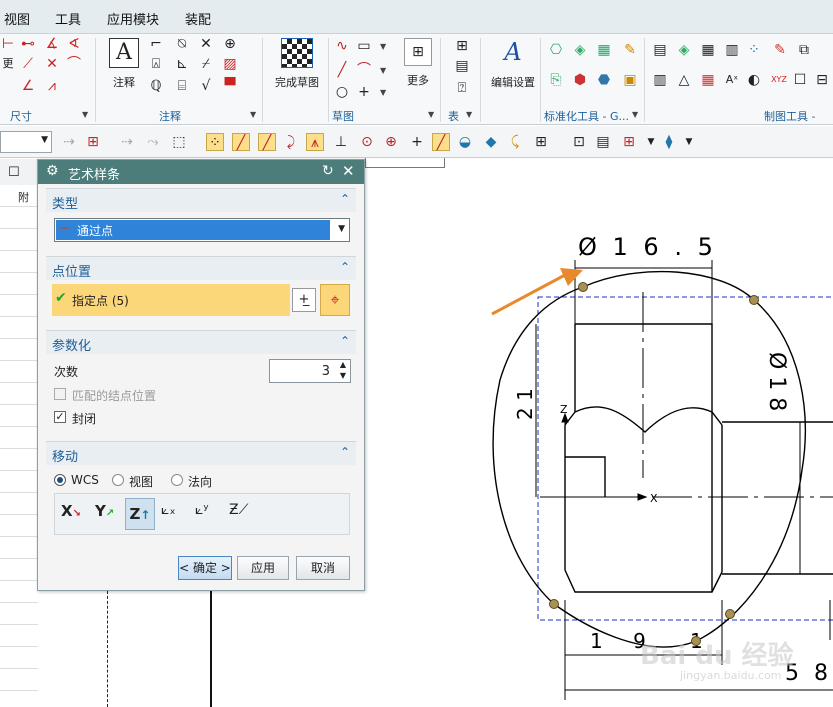  What do you see at coordinates (651, 142) in the screenshot?
I see `view-dropdown-icon: ▼` at bounding box center [651, 142].